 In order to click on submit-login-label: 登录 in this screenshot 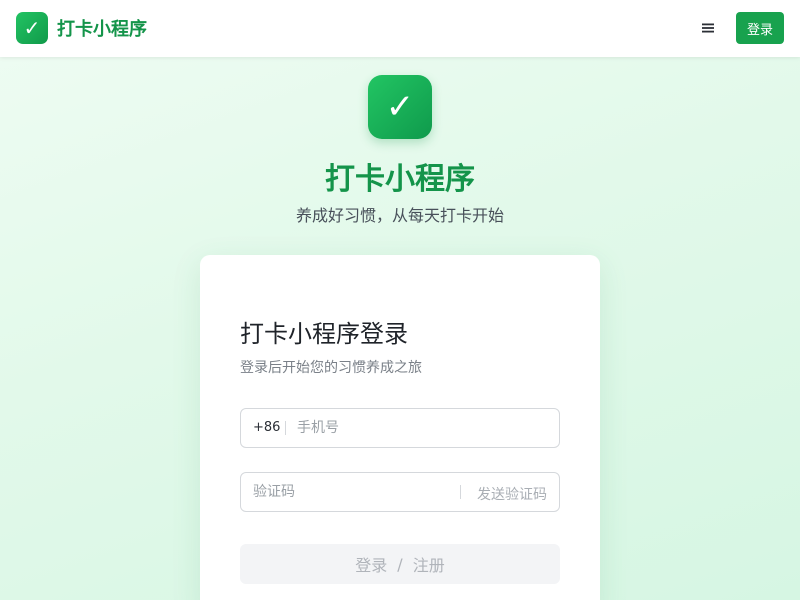, I will do `click(371, 565)`.